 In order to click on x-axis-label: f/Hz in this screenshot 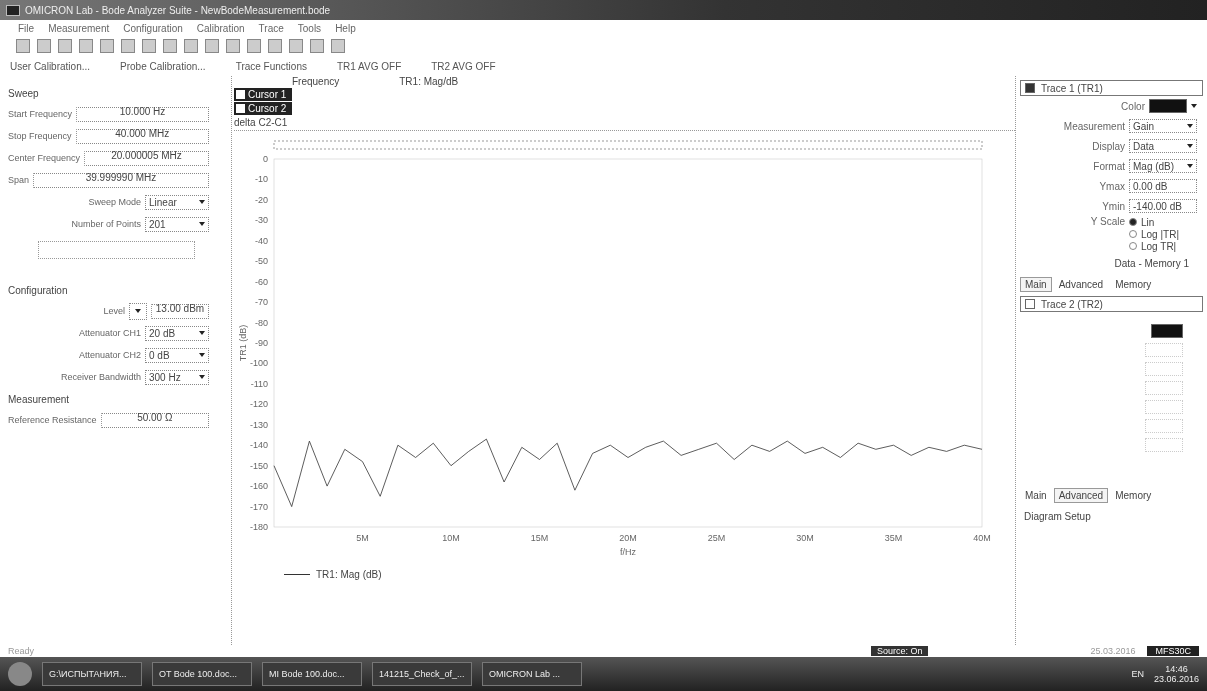, I will do `click(628, 552)`.